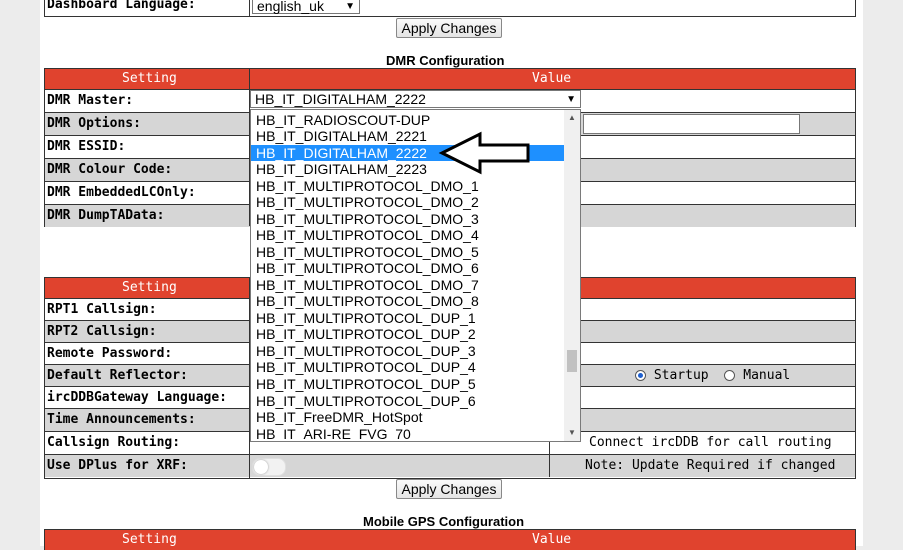 The image size is (903, 550). I want to click on gps-header-value: Value, so click(552, 539).